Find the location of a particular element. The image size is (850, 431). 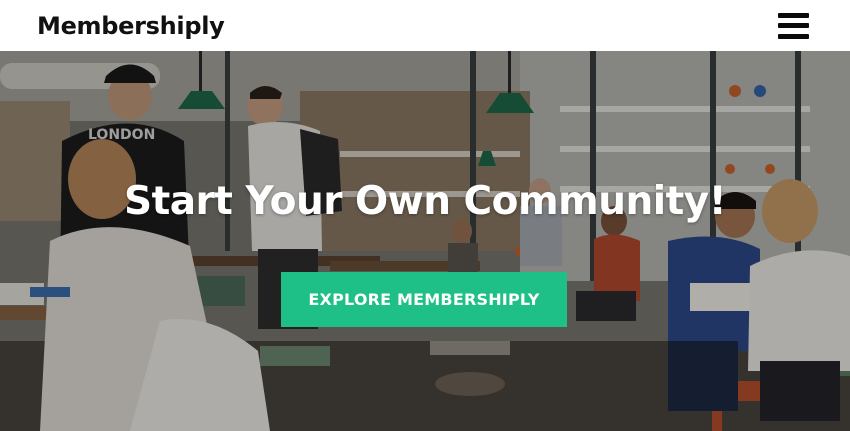

menu-bar-bottom is located at coordinates (793, 36).